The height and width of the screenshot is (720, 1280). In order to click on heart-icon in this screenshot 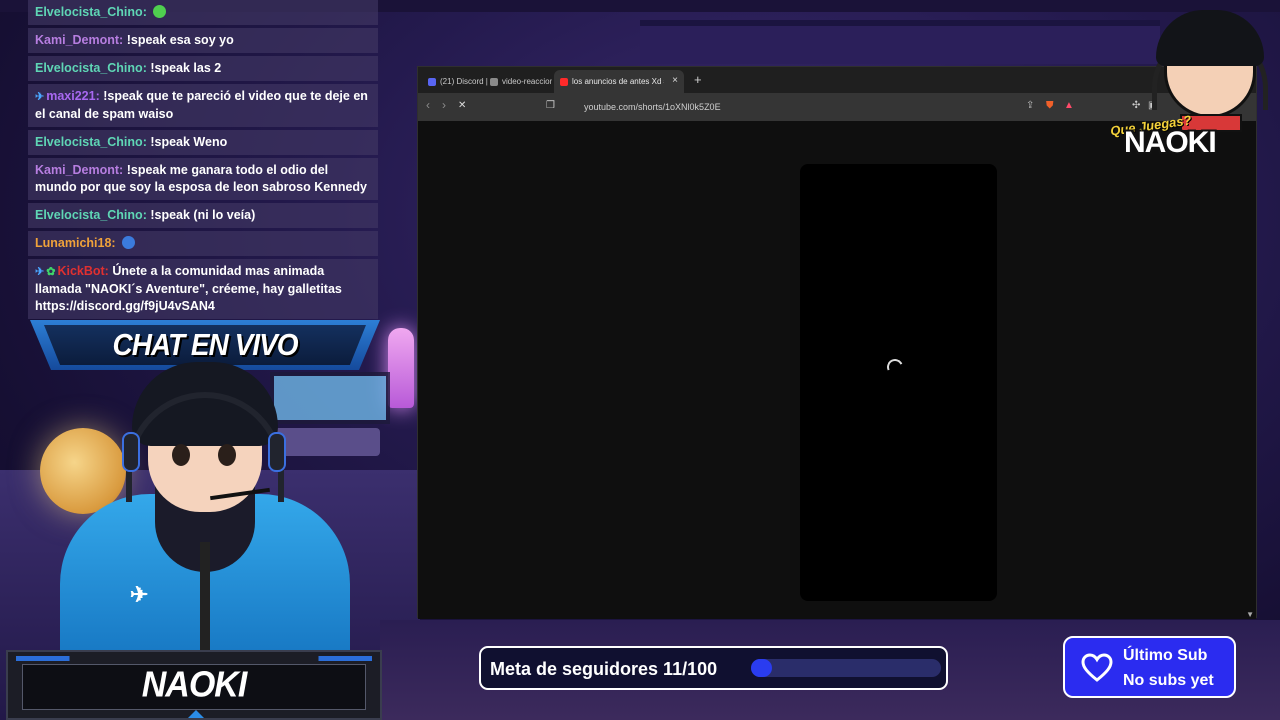, I will do `click(1097, 667)`.